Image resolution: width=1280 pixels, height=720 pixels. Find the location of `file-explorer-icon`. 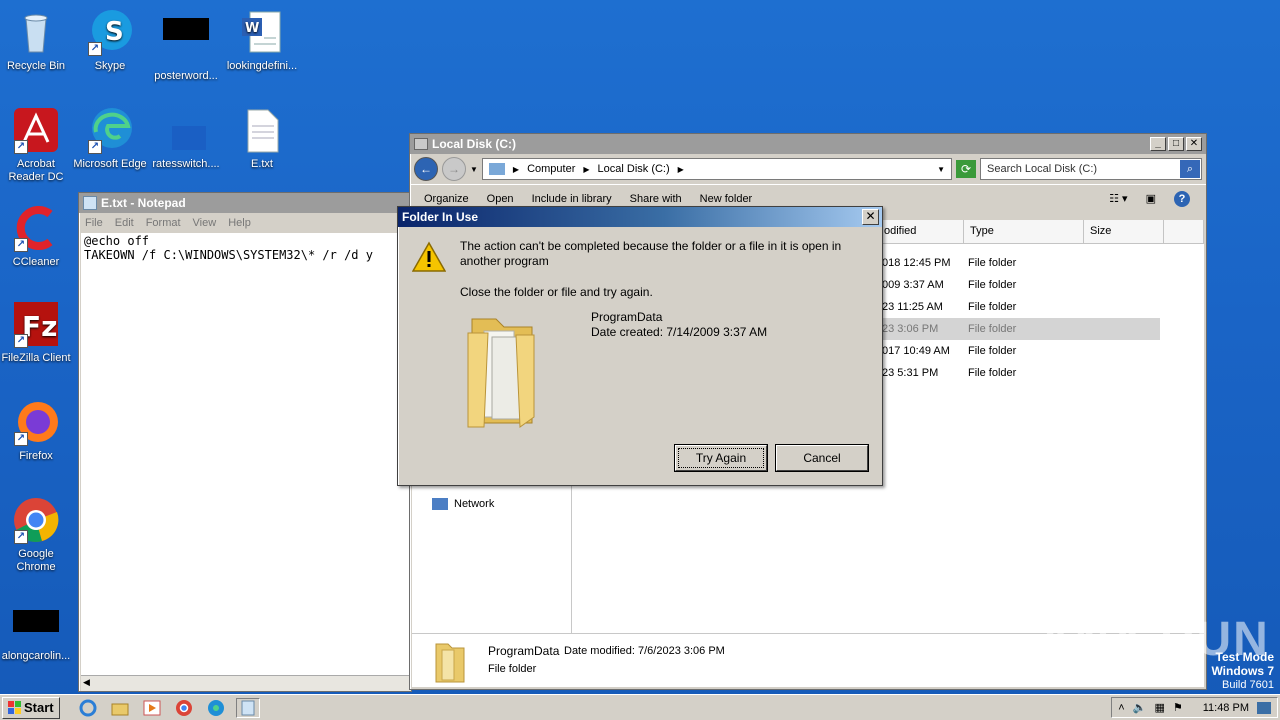

file-explorer-icon is located at coordinates (120, 708).